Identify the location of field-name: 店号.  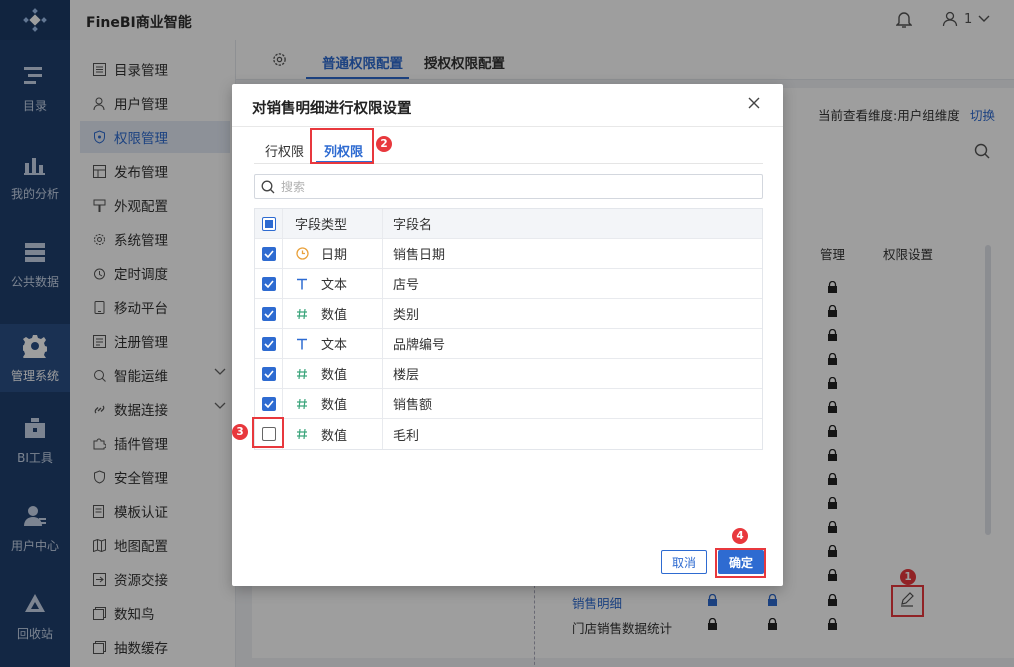
(406, 285).